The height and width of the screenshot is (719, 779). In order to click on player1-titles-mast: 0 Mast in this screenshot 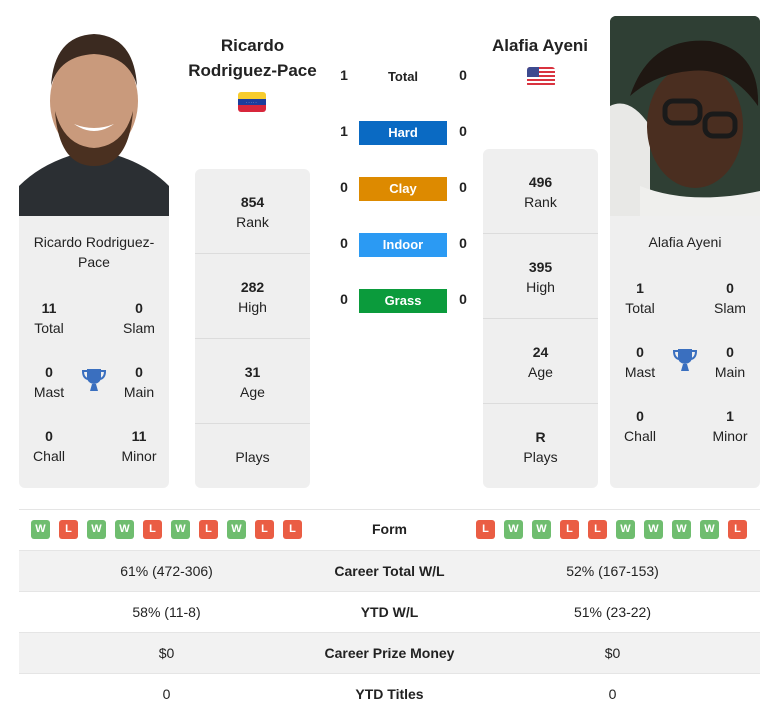, I will do `click(49, 382)`.